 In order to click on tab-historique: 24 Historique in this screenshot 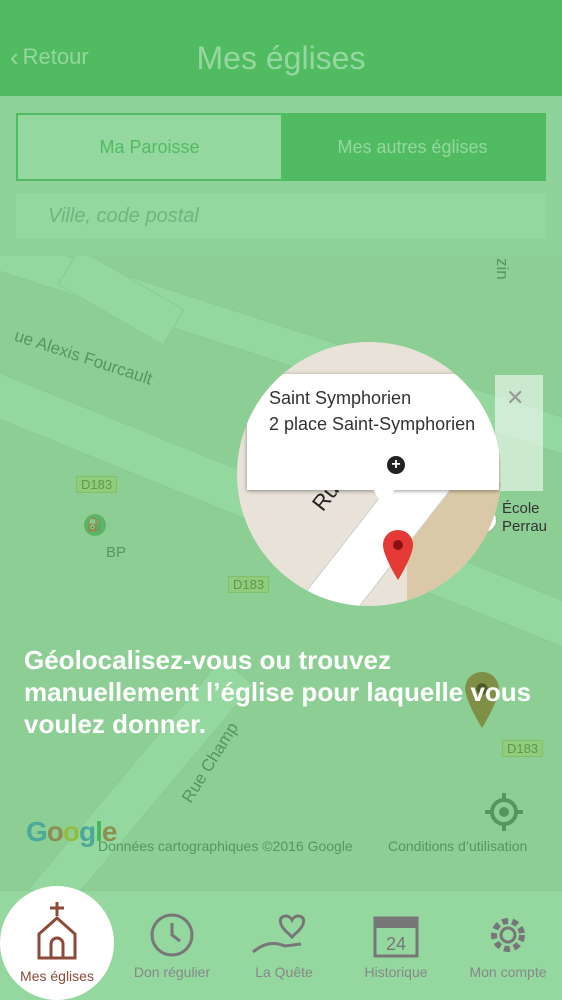, I will do `click(396, 946)`.